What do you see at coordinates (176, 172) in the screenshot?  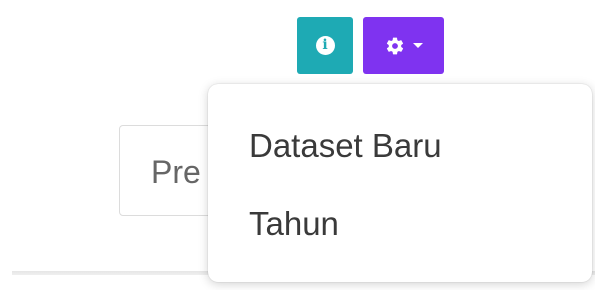 I see `search-input-value: Pre` at bounding box center [176, 172].